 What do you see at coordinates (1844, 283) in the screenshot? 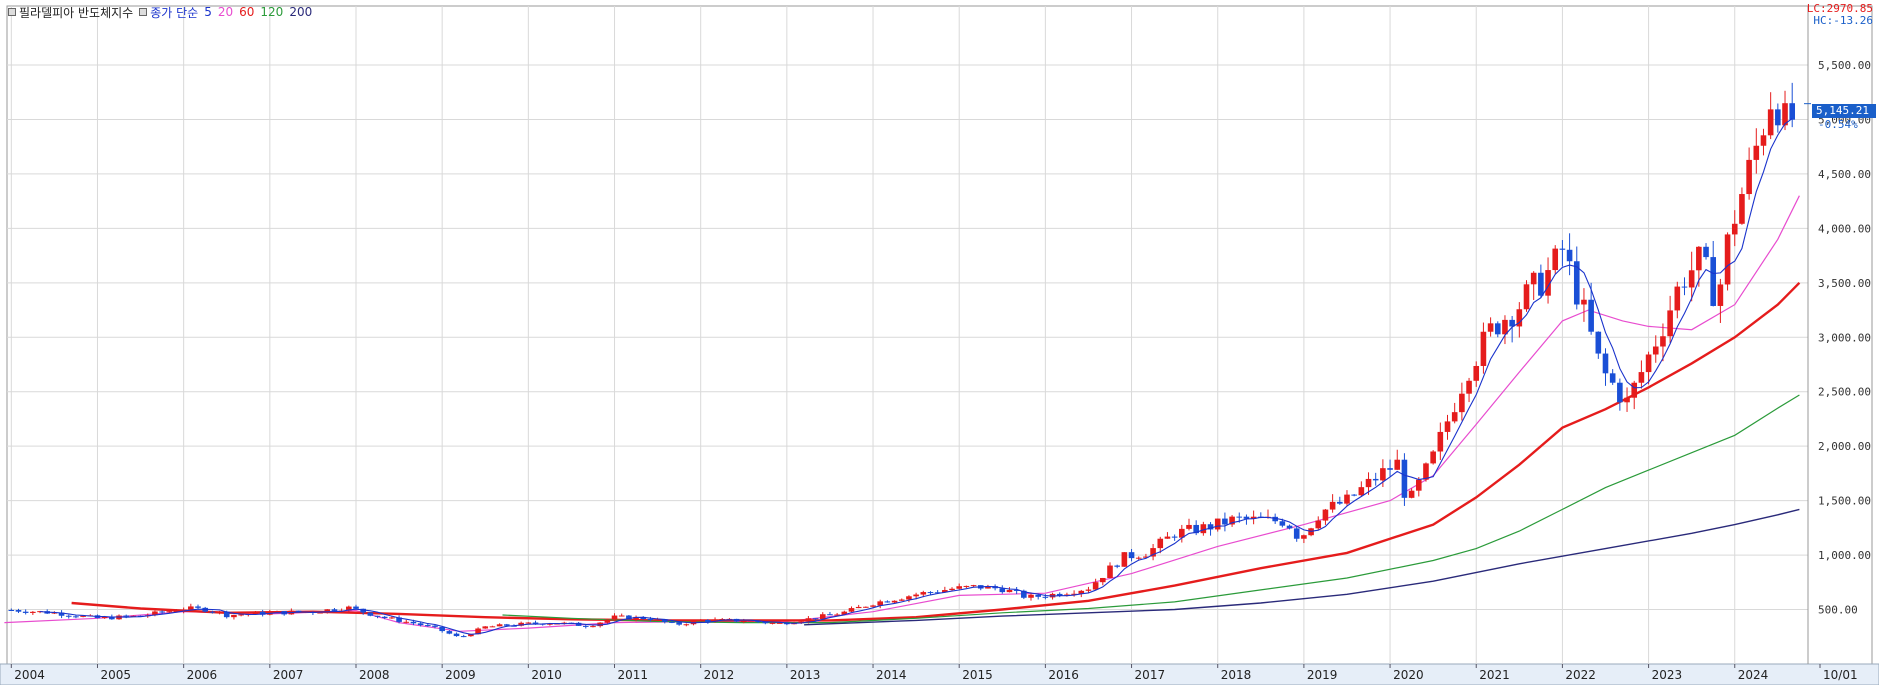
I see `y-tick-label: 3,500.00` at bounding box center [1844, 283].